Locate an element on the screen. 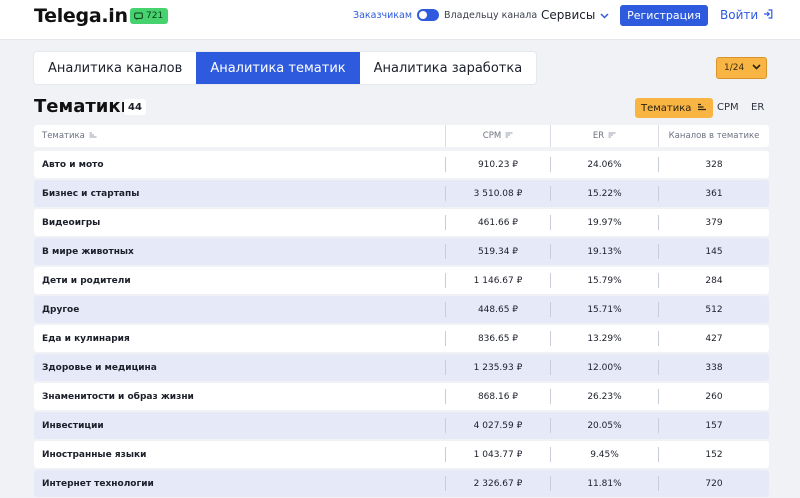 Image resolution: width=800 pixels, height=498 pixels. role-owner-label: Владельцу канала is located at coordinates (490, 15).